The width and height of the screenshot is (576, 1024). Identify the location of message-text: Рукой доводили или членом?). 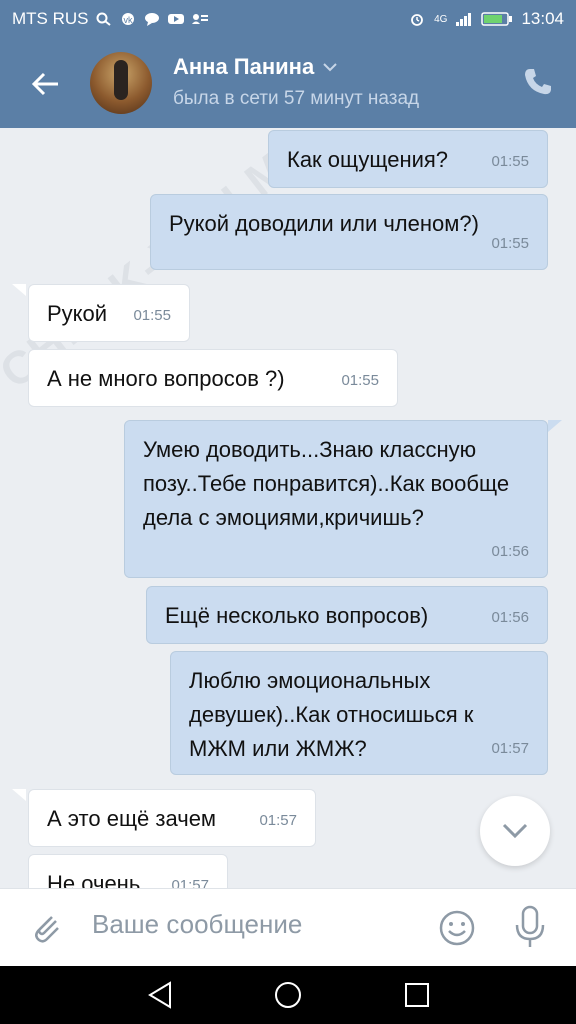
(324, 223).